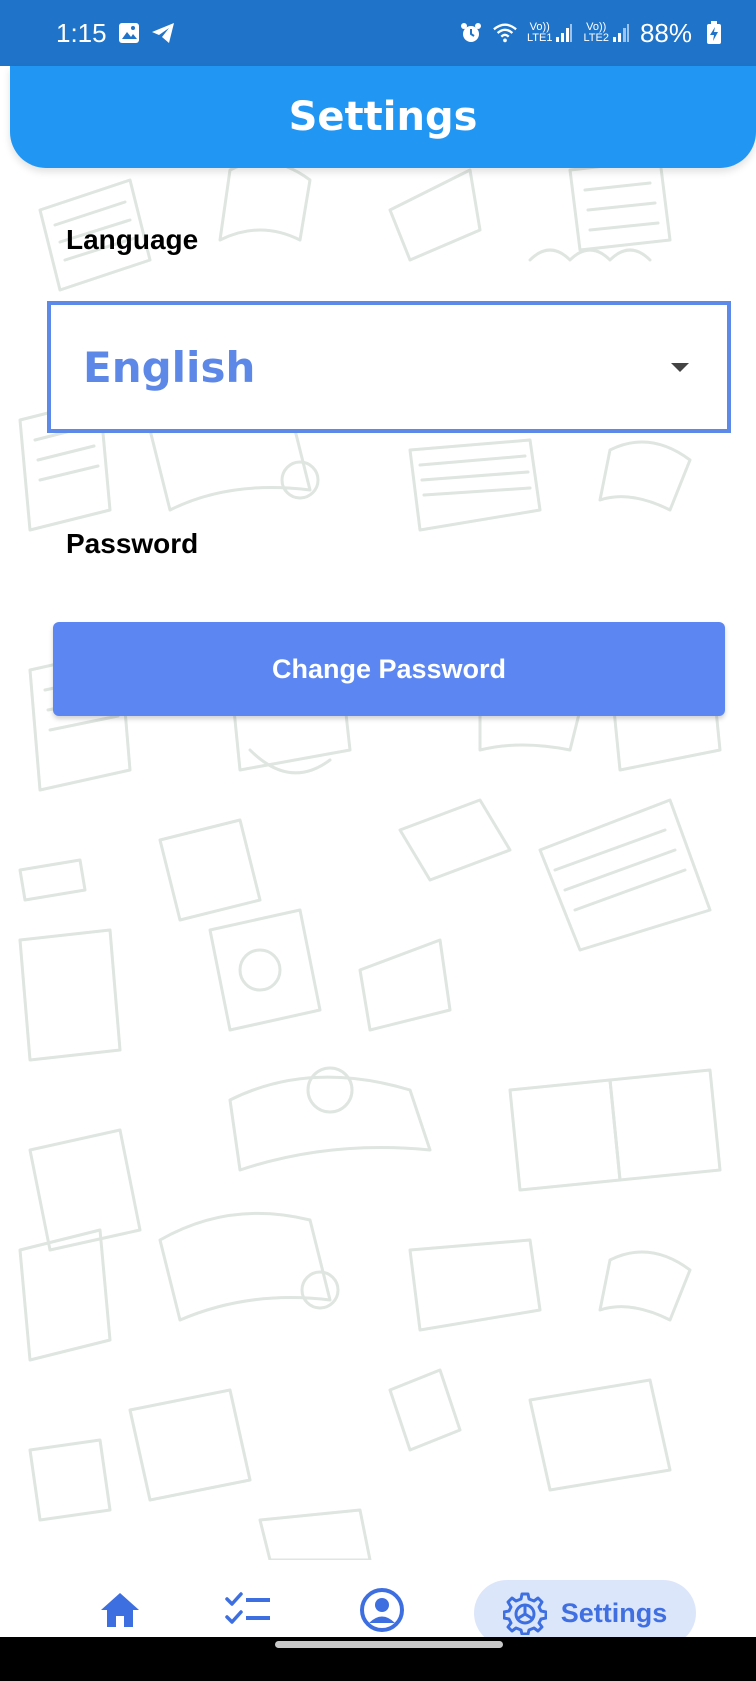  Describe the element at coordinates (389, 669) in the screenshot. I see `change-password-button: Change Password` at that location.